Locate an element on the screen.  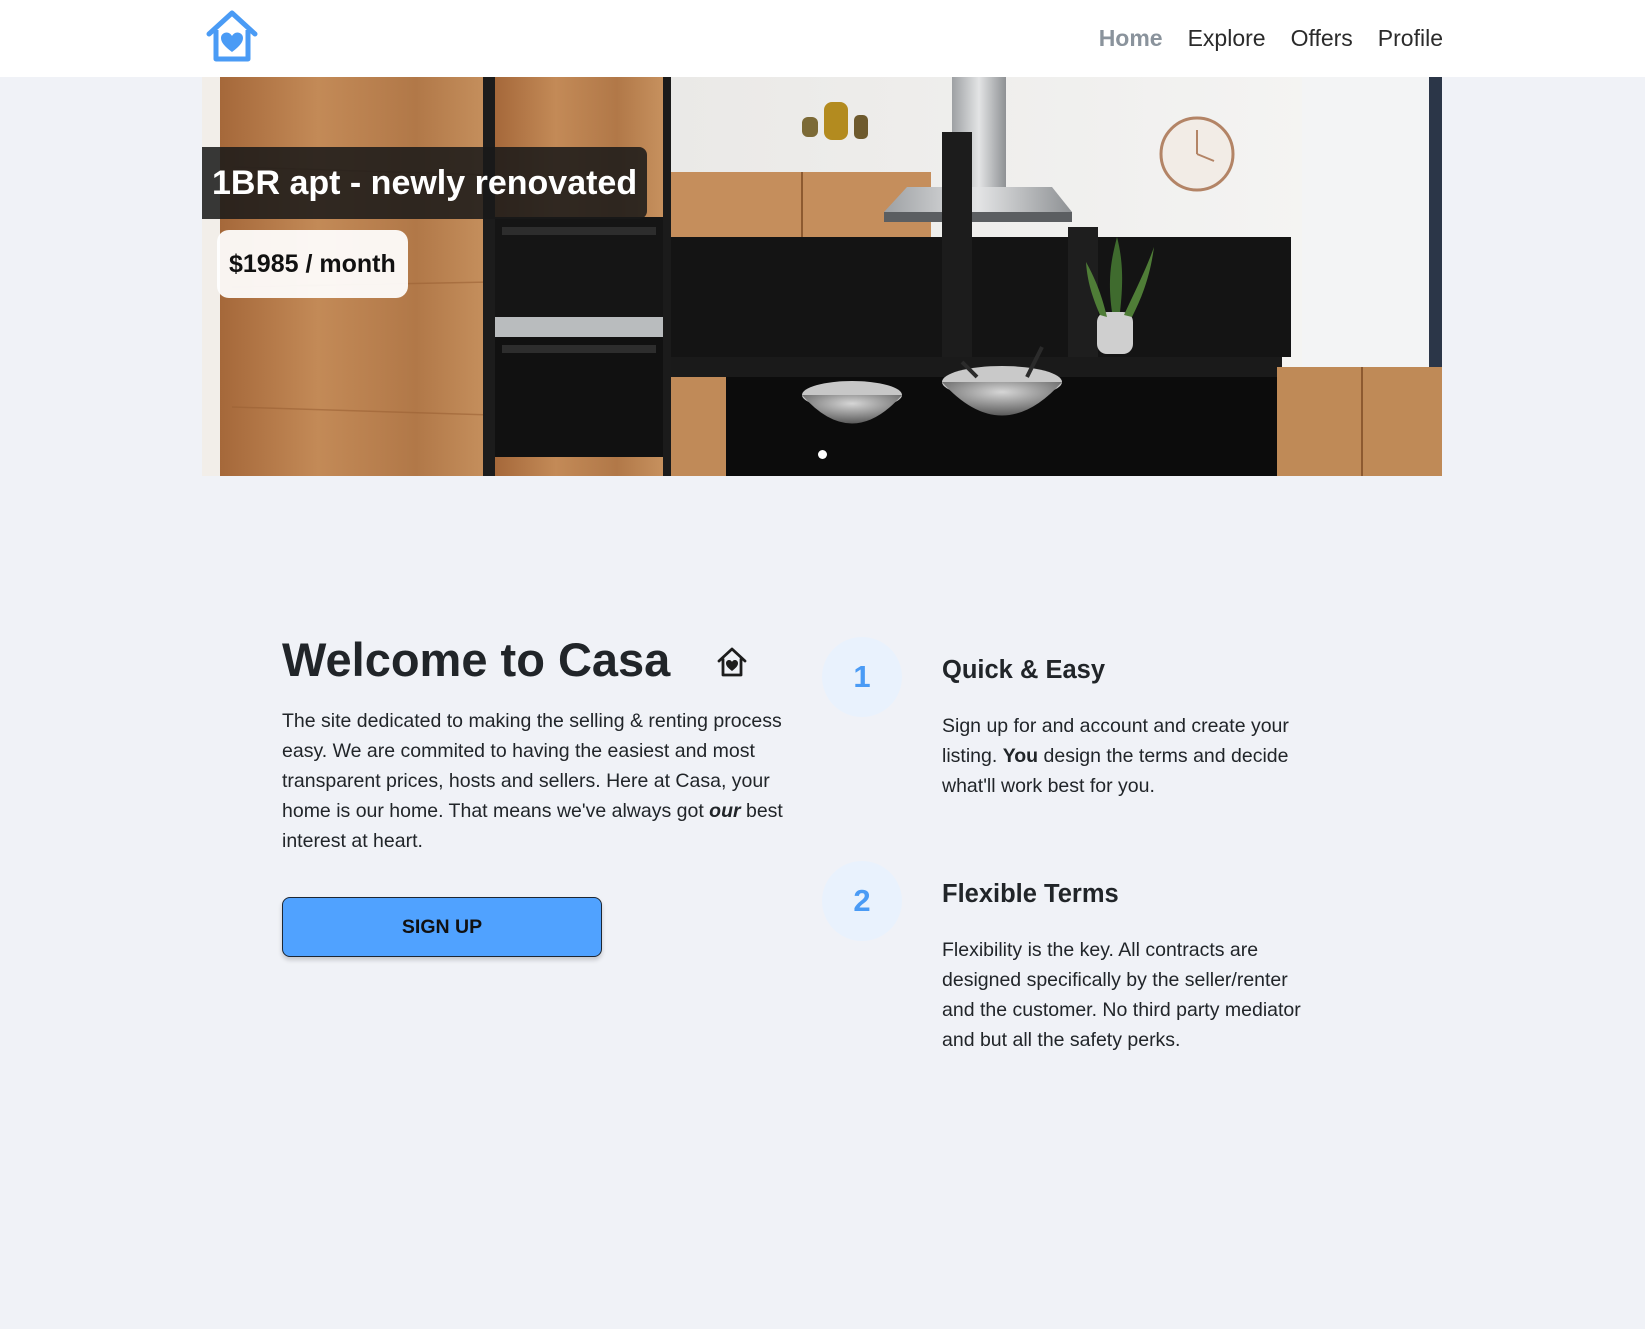
feature-title-flexible-terms: Flexible Terms is located at coordinates (1030, 894).